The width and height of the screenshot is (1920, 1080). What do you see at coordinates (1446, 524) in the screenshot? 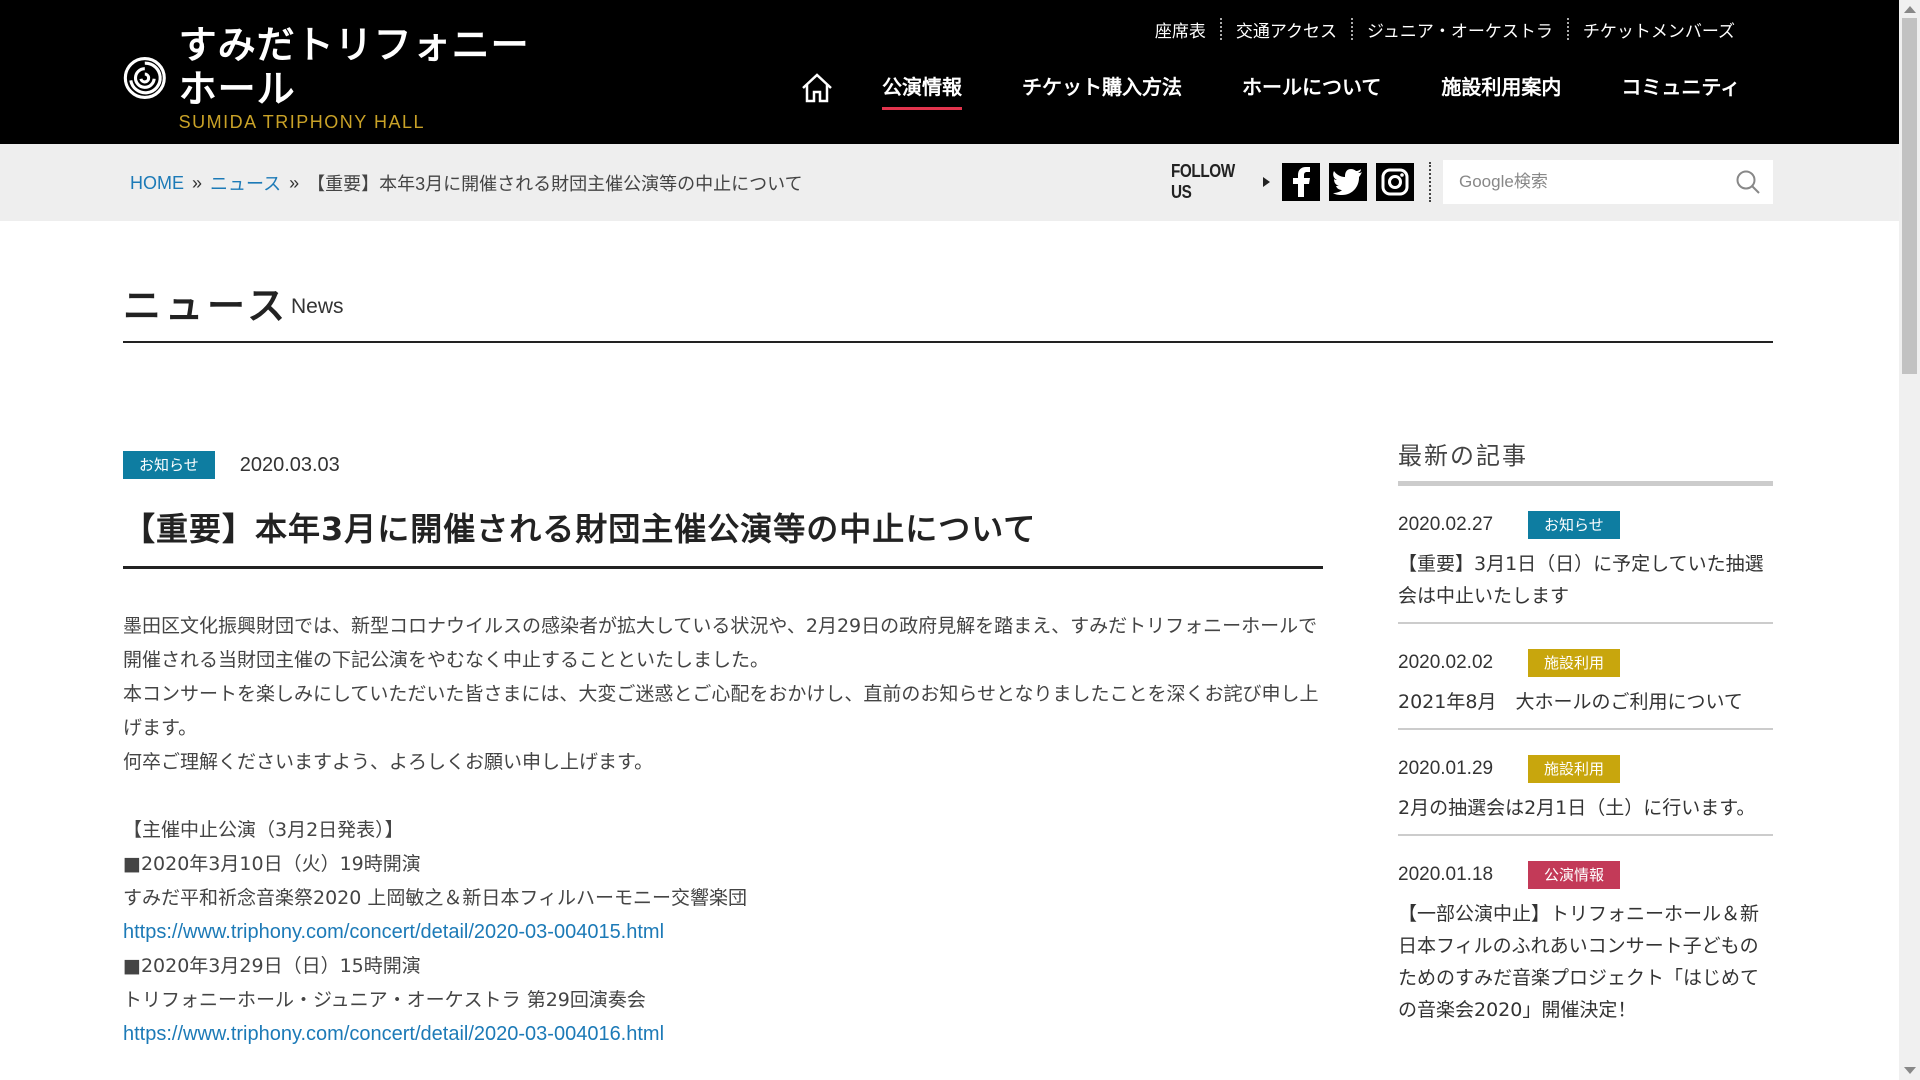
I see `item-date: 2020.02.27` at bounding box center [1446, 524].